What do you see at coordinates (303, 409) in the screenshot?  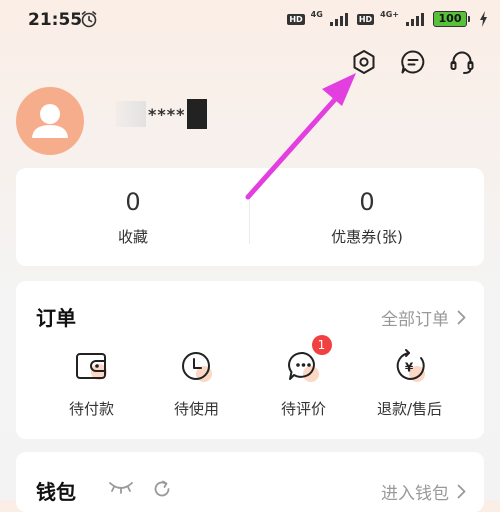 I see `pending-review-label: 待评价` at bounding box center [303, 409].